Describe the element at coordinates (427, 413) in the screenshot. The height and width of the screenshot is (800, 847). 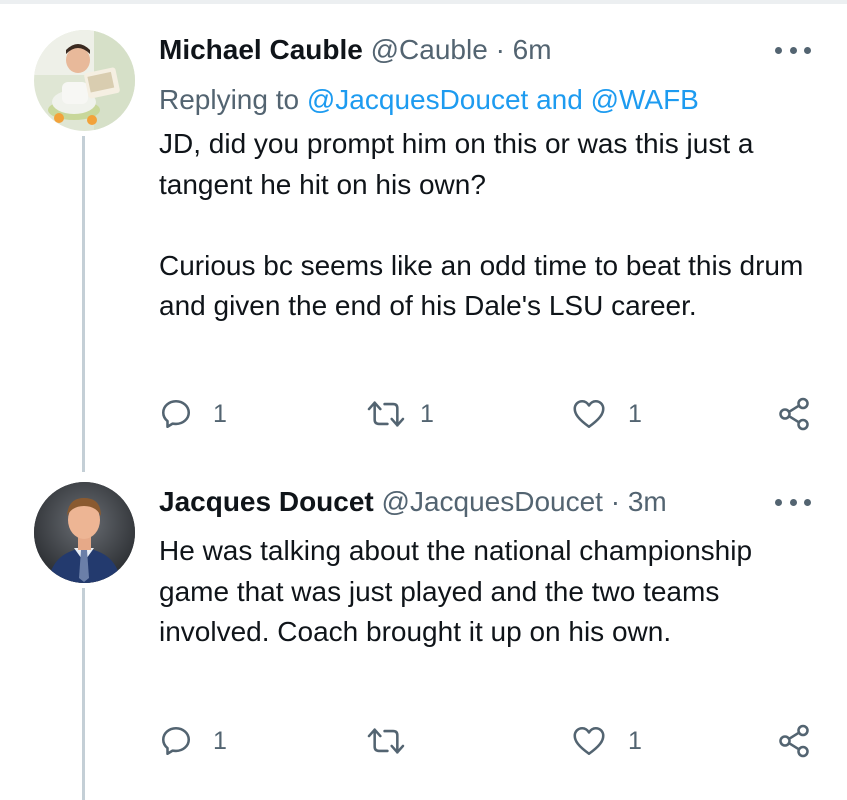
I see `retweet-count: 1` at that location.